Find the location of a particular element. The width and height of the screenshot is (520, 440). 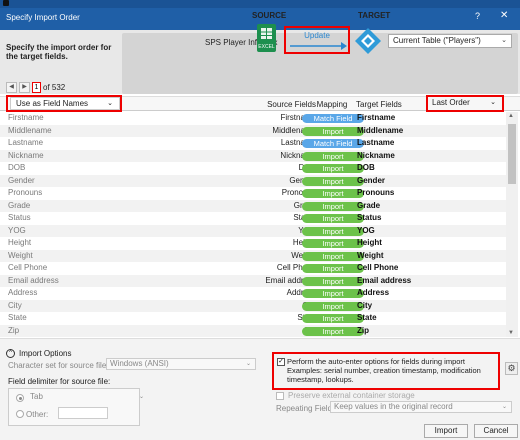

target-table-select: Current Table ("Players") ⌄ is located at coordinates (450, 41).